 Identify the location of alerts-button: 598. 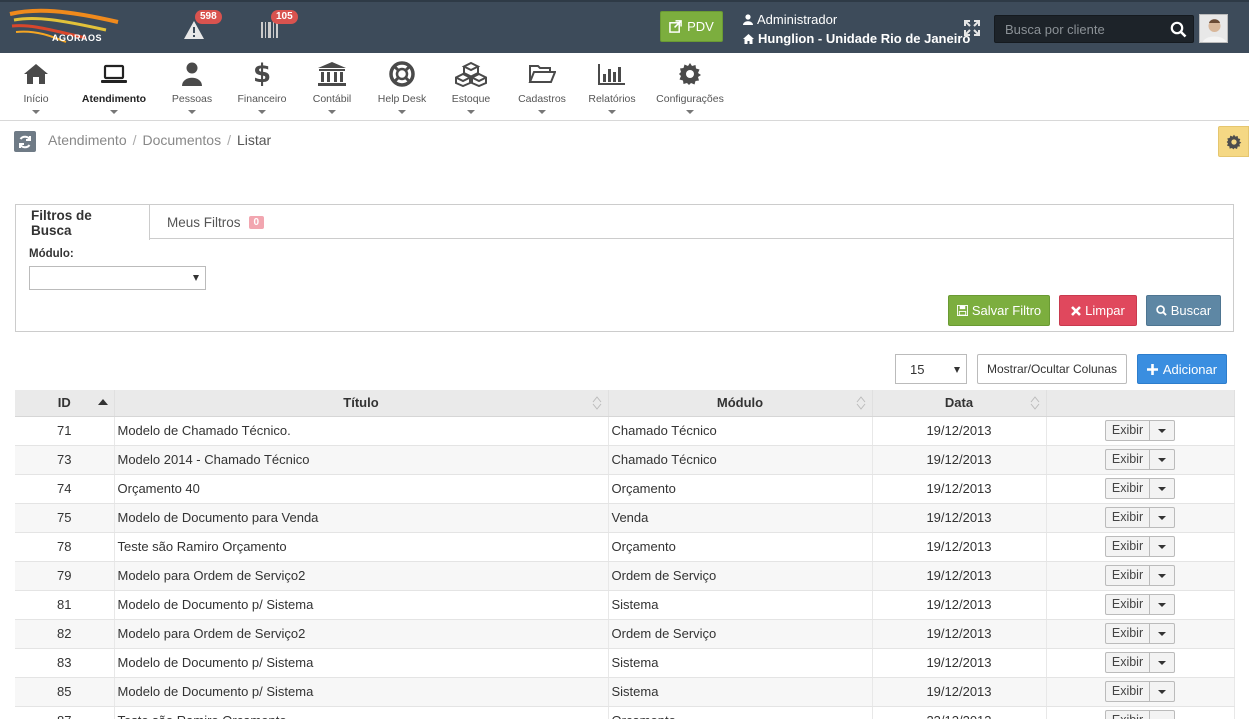
(200, 27).